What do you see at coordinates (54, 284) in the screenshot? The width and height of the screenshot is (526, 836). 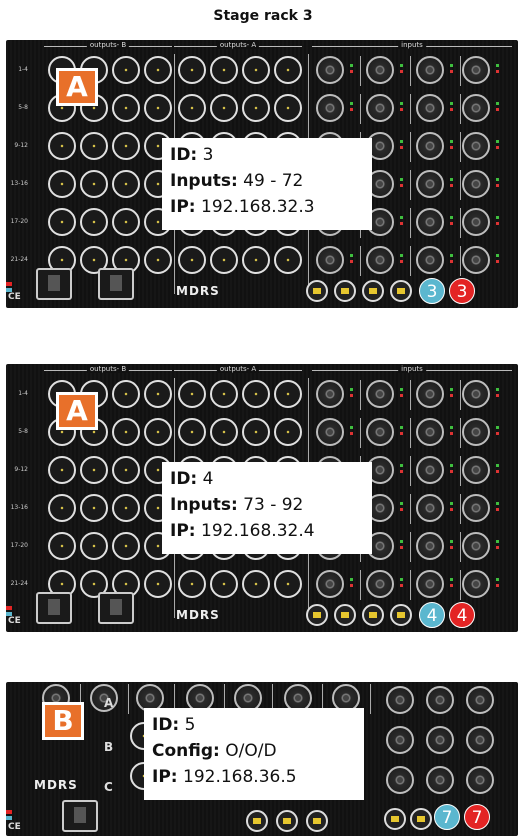 I see `power-inlet-a` at bounding box center [54, 284].